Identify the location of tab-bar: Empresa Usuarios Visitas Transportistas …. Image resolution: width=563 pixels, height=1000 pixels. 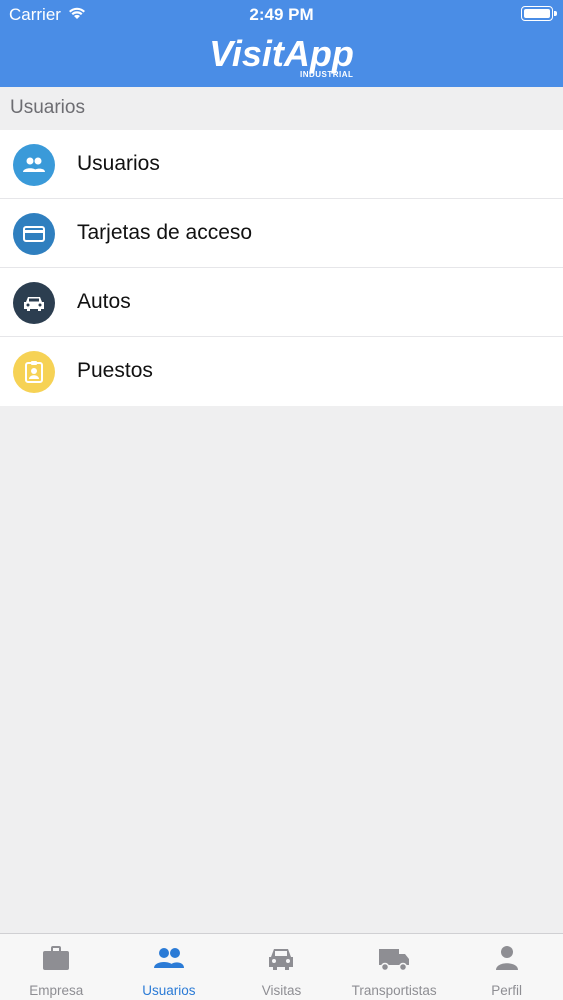
(281, 966).